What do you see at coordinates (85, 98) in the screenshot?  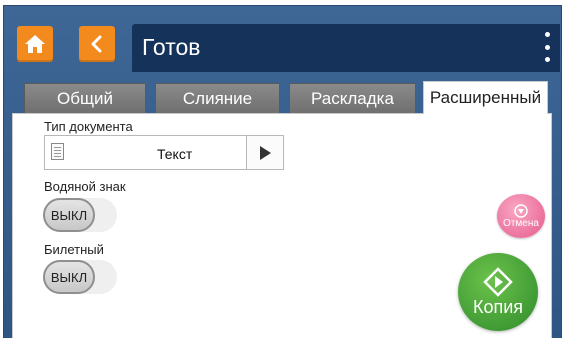 I see `tab-general: Общий` at bounding box center [85, 98].